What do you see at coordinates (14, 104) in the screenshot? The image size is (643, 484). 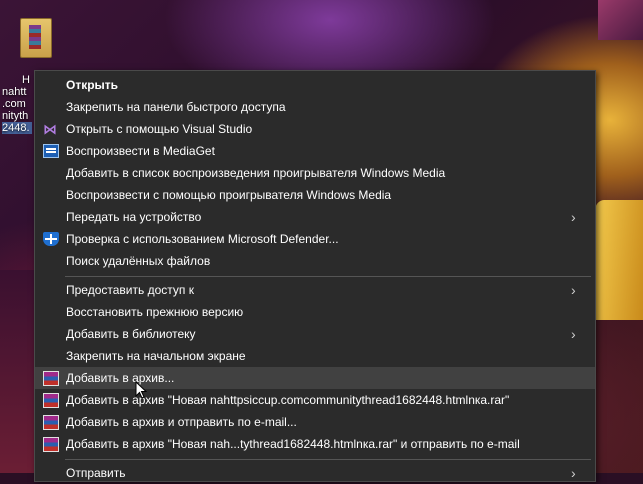 I see `desktop-icon-label: .com` at bounding box center [14, 104].